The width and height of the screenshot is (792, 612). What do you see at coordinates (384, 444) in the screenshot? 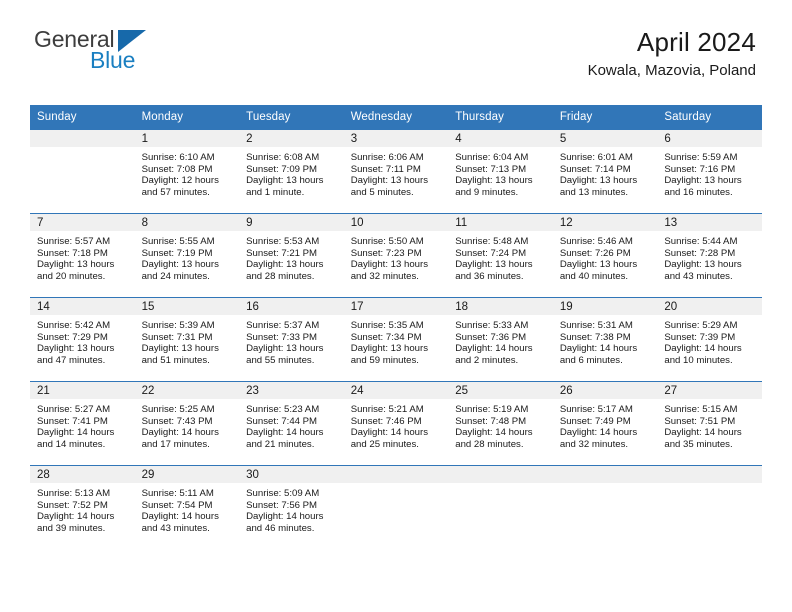
I see `daylight-text-line2: and 25 minutes.` at bounding box center [384, 444].